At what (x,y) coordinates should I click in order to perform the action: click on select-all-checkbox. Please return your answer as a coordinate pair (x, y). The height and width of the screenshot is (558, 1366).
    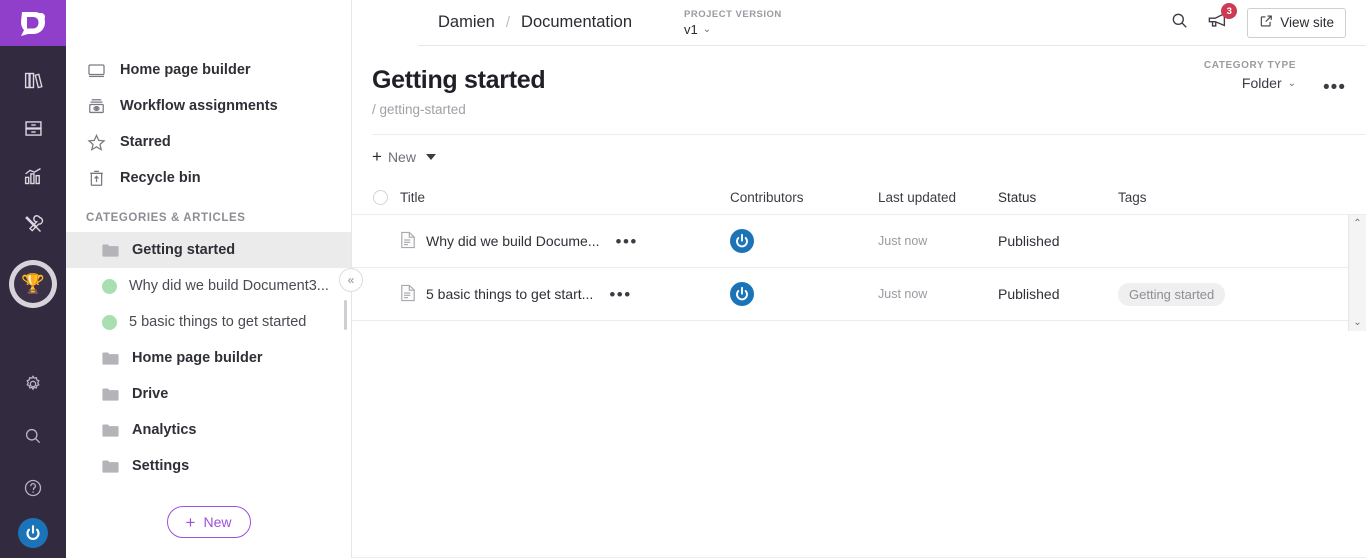
    Looking at the image, I should click on (380, 197).